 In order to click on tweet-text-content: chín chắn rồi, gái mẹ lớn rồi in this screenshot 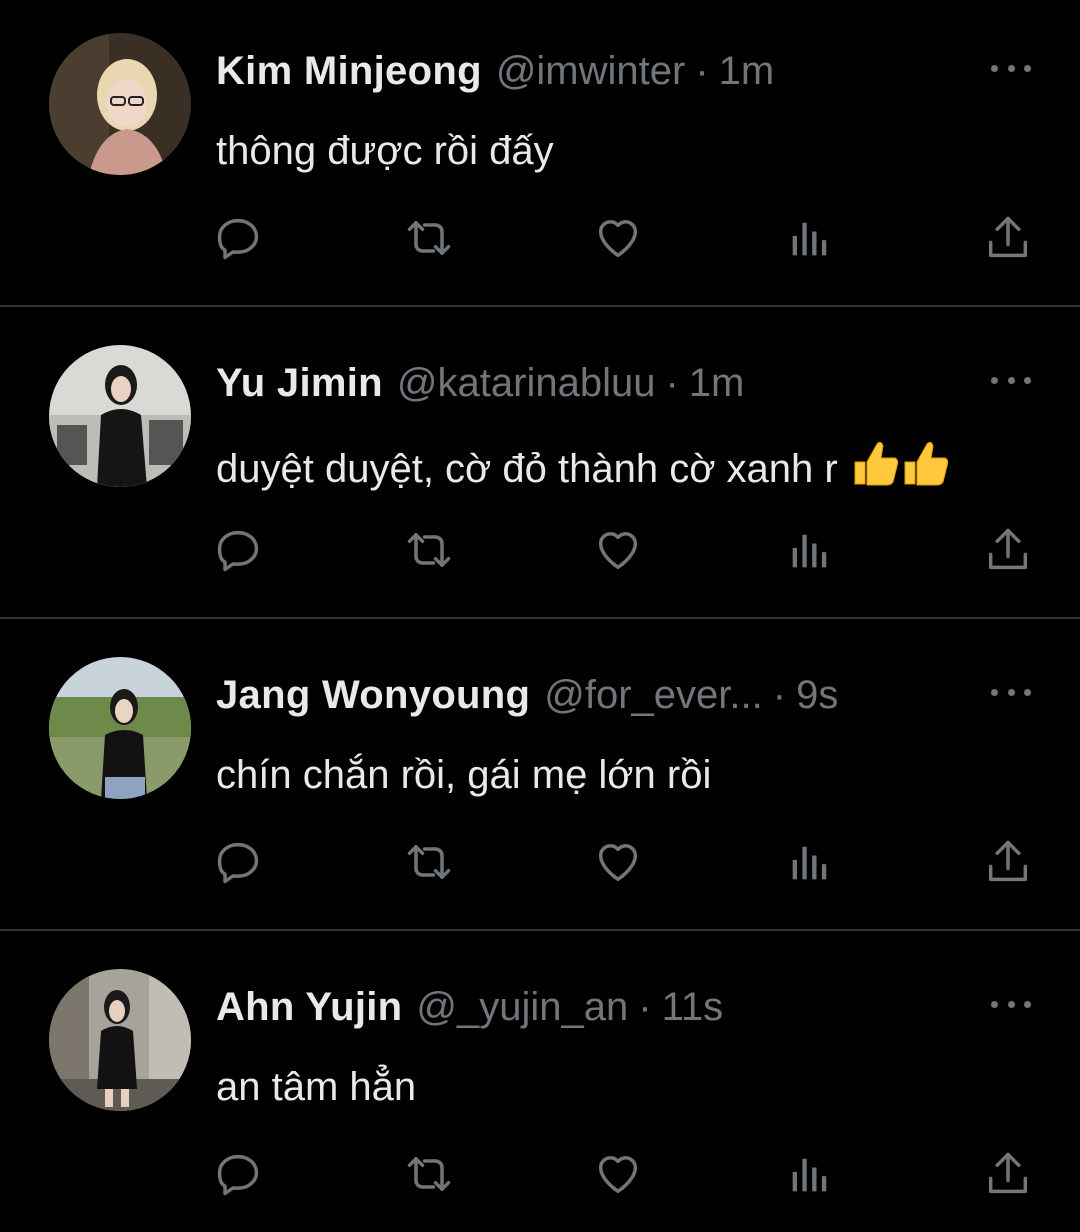, I will do `click(464, 775)`.